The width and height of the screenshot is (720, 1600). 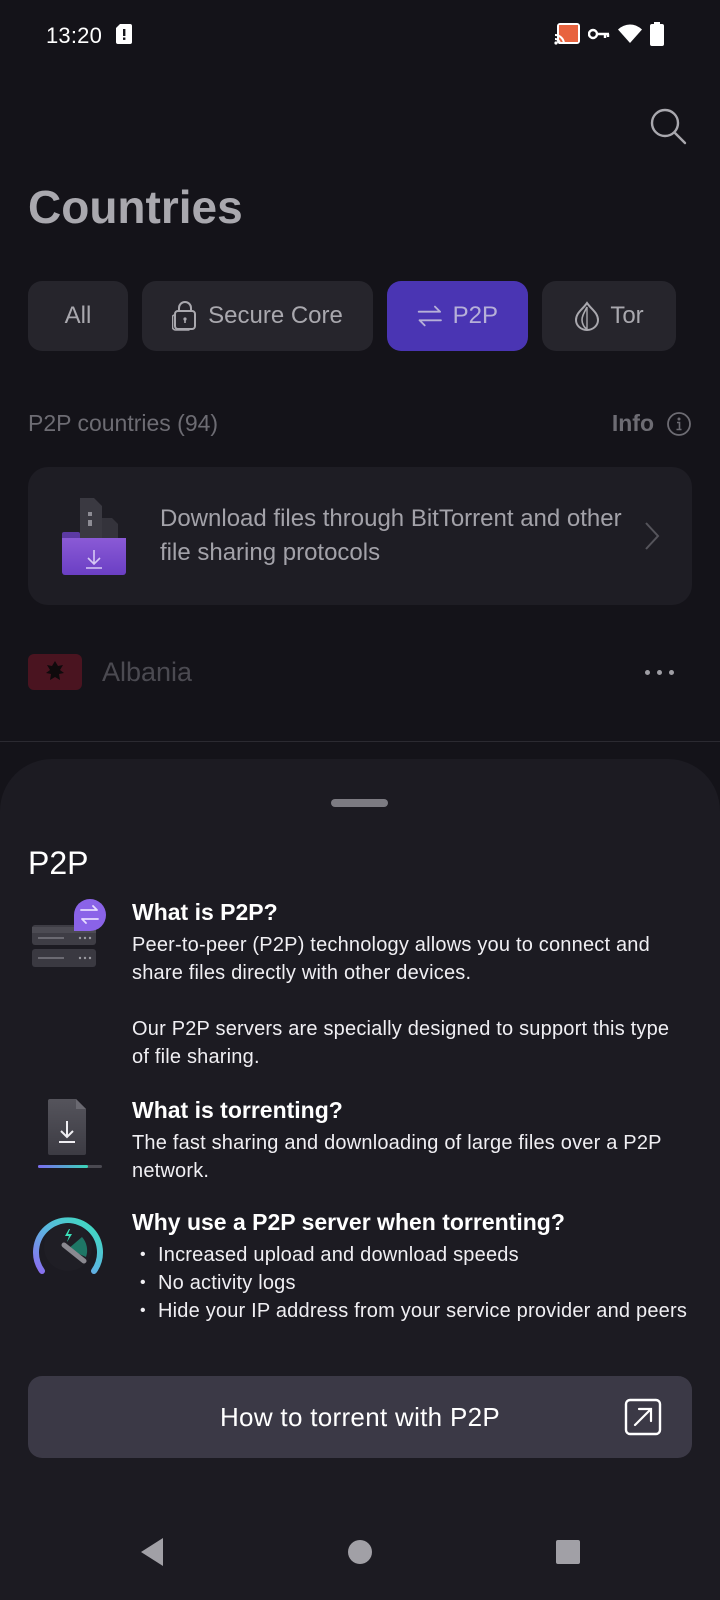 I want to click on benefit-item: No activity logs, so click(x=412, y=1283).